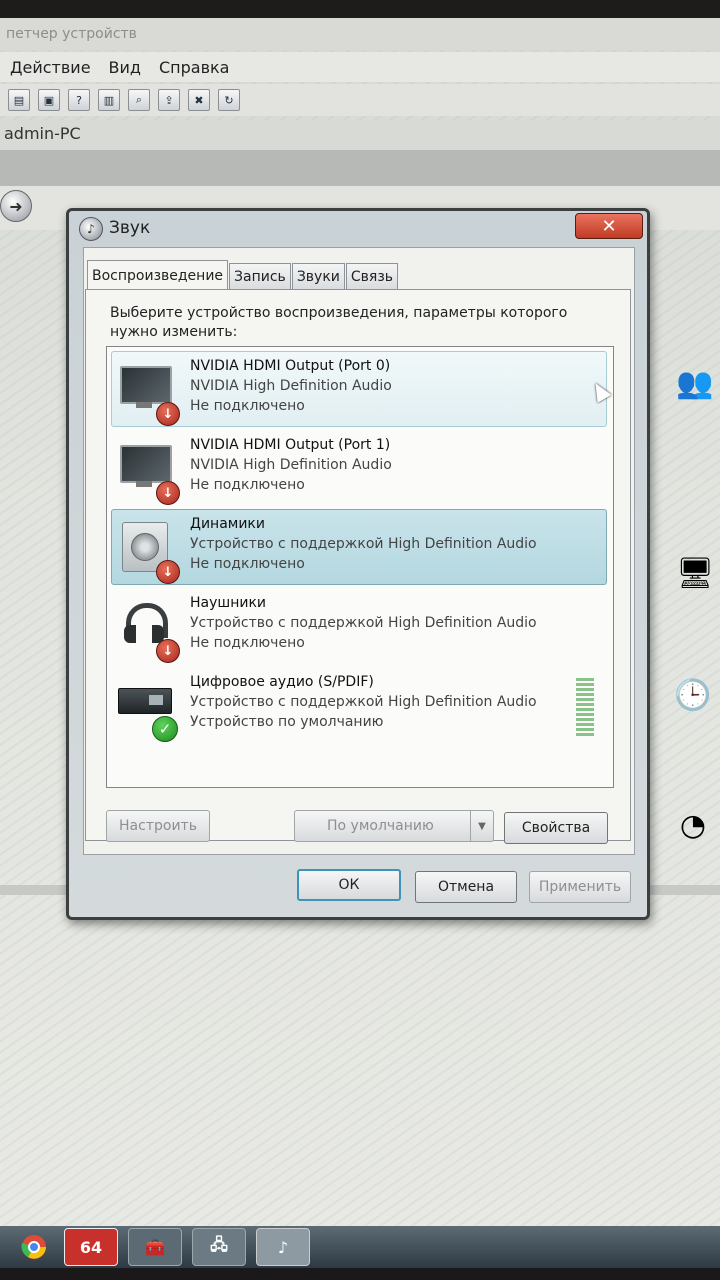  What do you see at coordinates (130, 228) in the screenshot?
I see `dialog-title: Звук` at bounding box center [130, 228].